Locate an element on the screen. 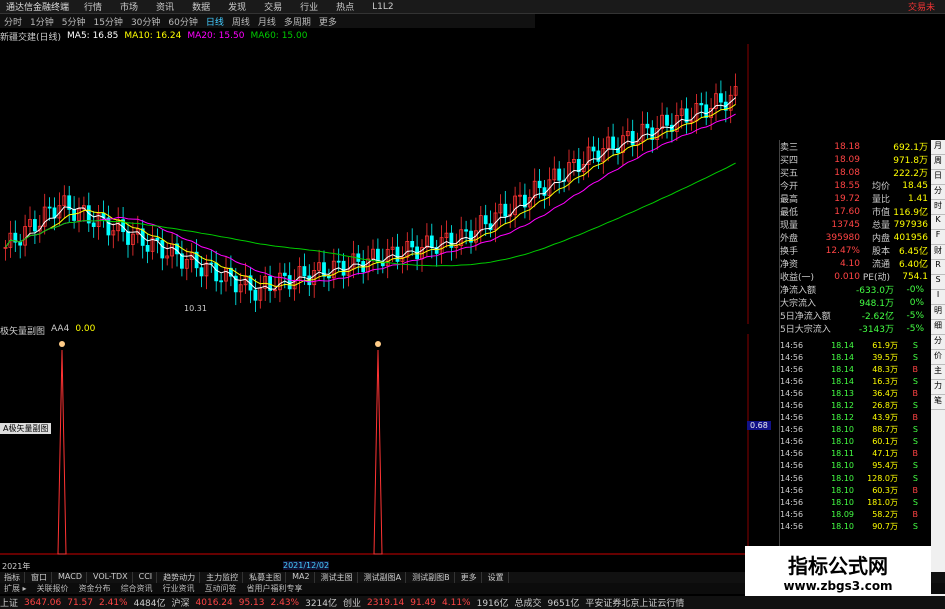 This screenshot has width=945, height=609. period-tab: 5分钟 is located at coordinates (74, 21).